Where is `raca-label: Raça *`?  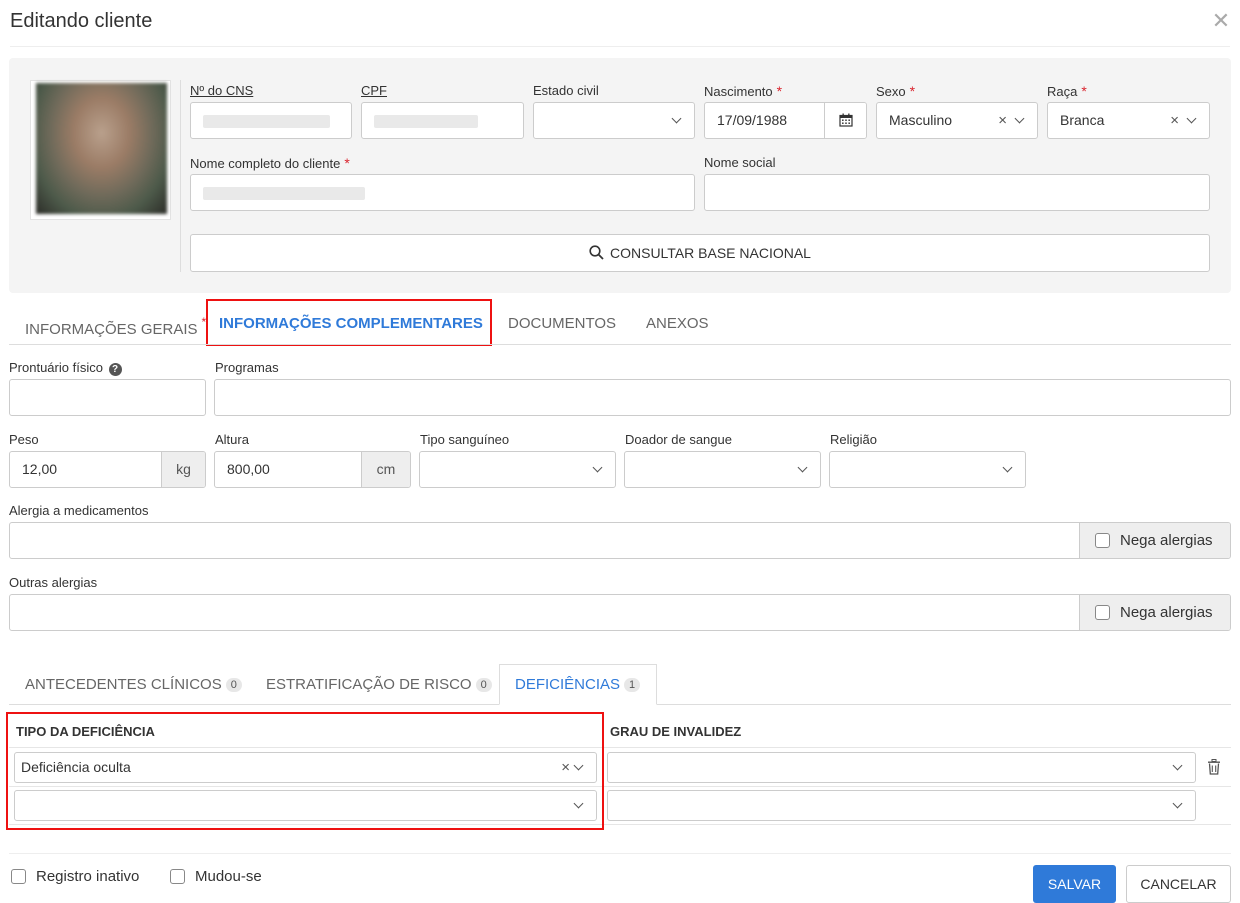
raca-label: Raça * is located at coordinates (1067, 91).